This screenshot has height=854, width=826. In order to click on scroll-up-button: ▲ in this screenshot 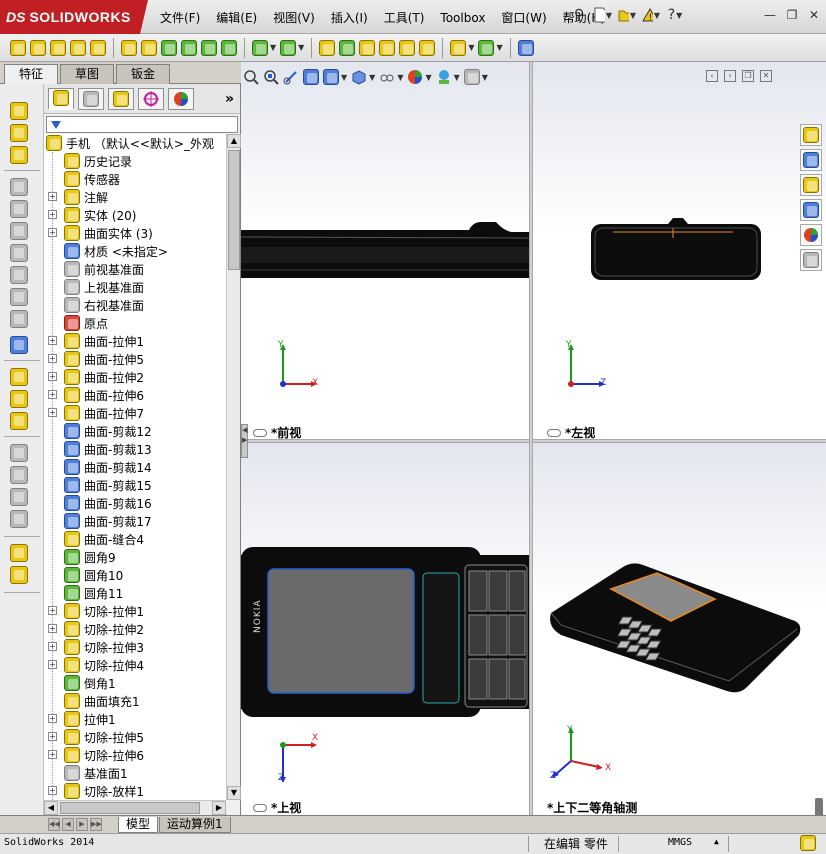, I will do `click(234, 141)`.